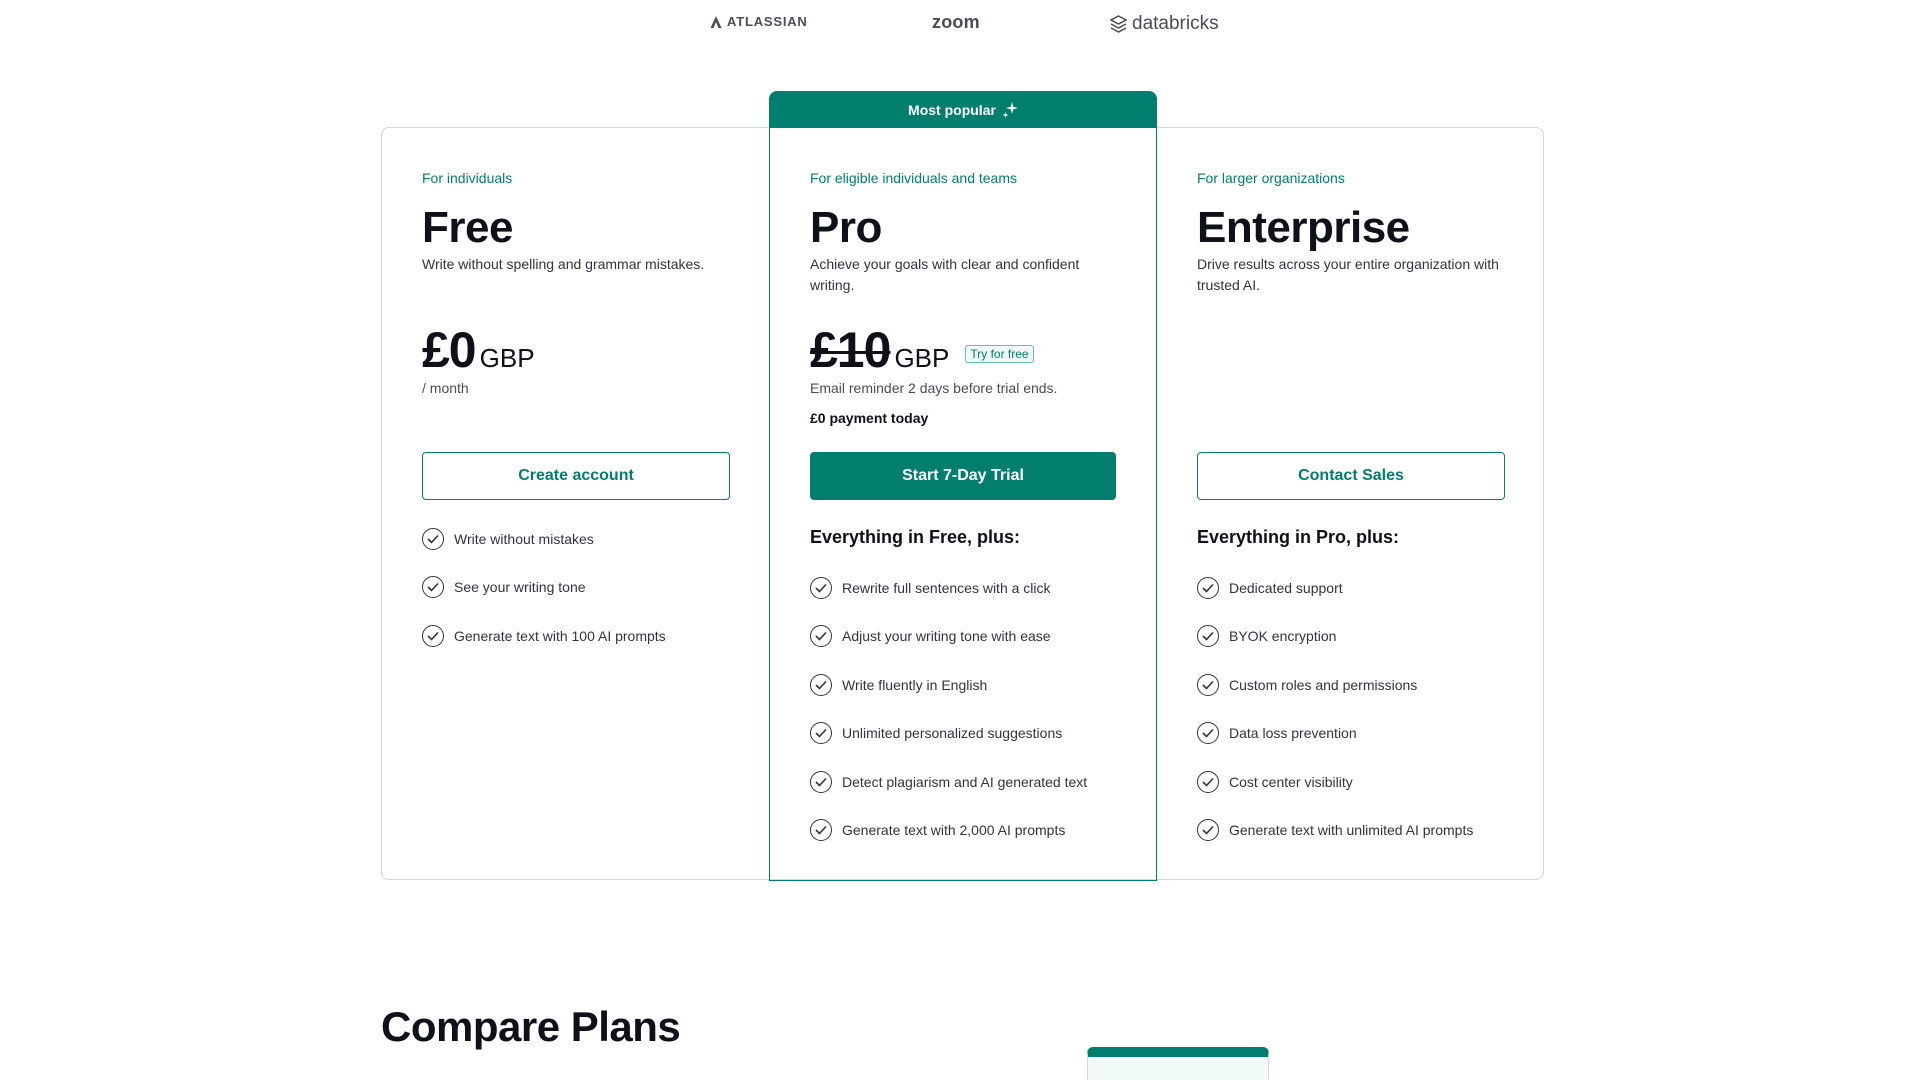 The image size is (1920, 1080). I want to click on feature-label: Generate text with 2,000 AI prompts, so click(954, 829).